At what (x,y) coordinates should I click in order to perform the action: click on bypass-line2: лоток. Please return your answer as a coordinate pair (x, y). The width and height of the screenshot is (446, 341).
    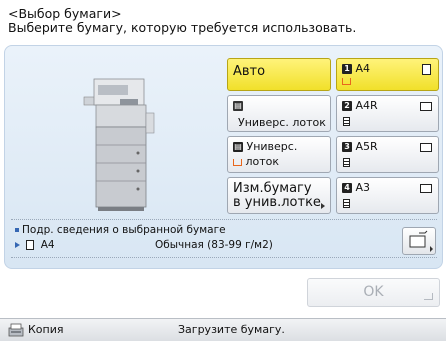
    Looking at the image, I should click on (262, 161).